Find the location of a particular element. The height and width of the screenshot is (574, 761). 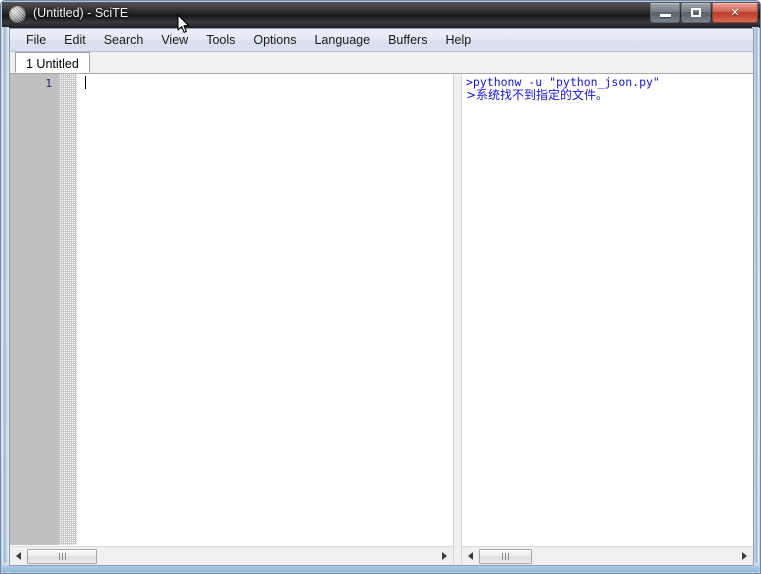

editor-scroll-left-arrow is located at coordinates (18, 556).